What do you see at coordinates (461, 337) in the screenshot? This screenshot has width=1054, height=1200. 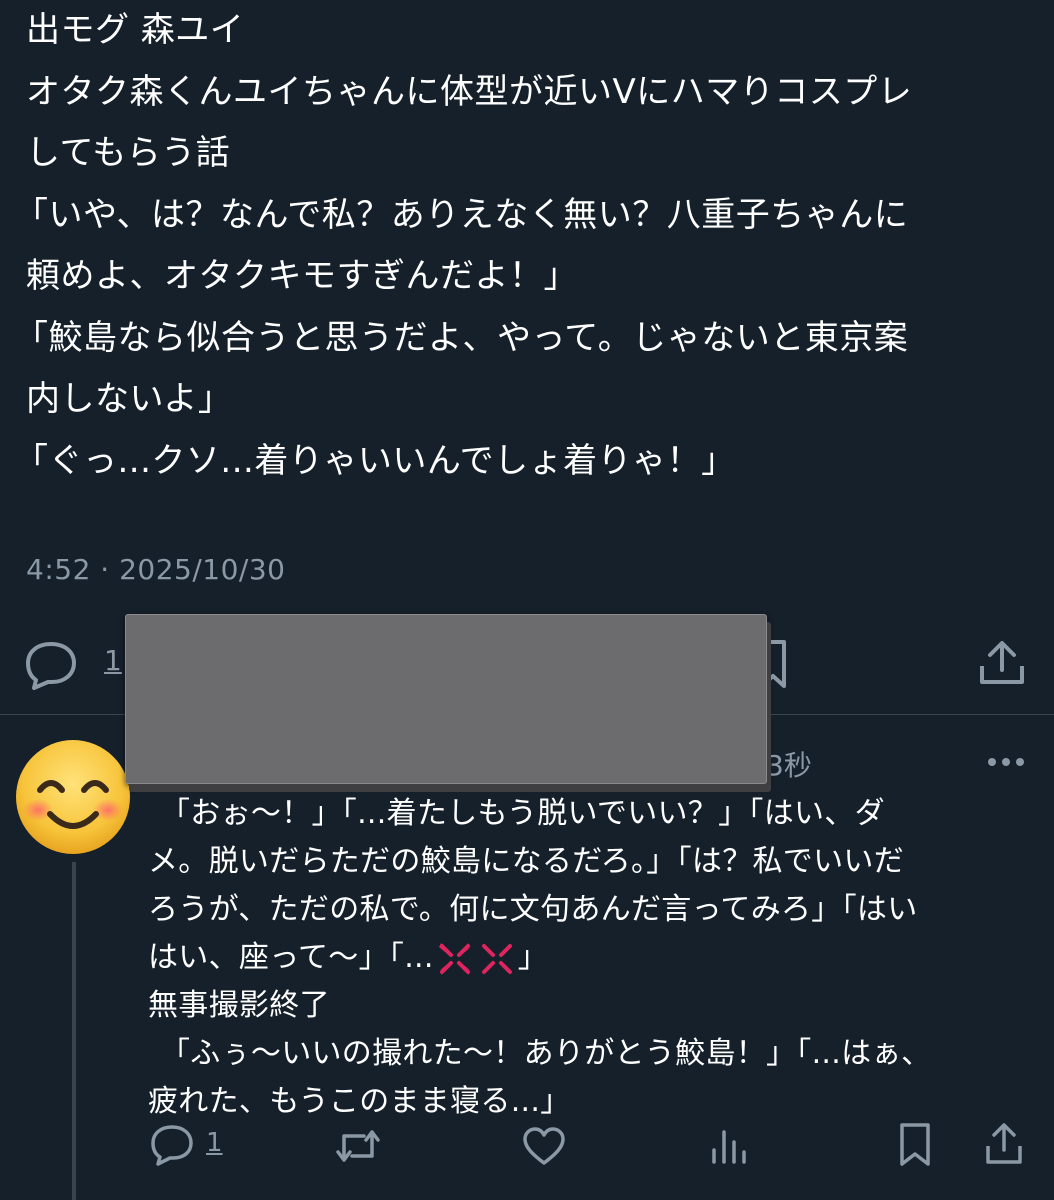 I see `post-line: 「鮫島なら似合うと思うだよ、やって。じゃないと東京案` at bounding box center [461, 337].